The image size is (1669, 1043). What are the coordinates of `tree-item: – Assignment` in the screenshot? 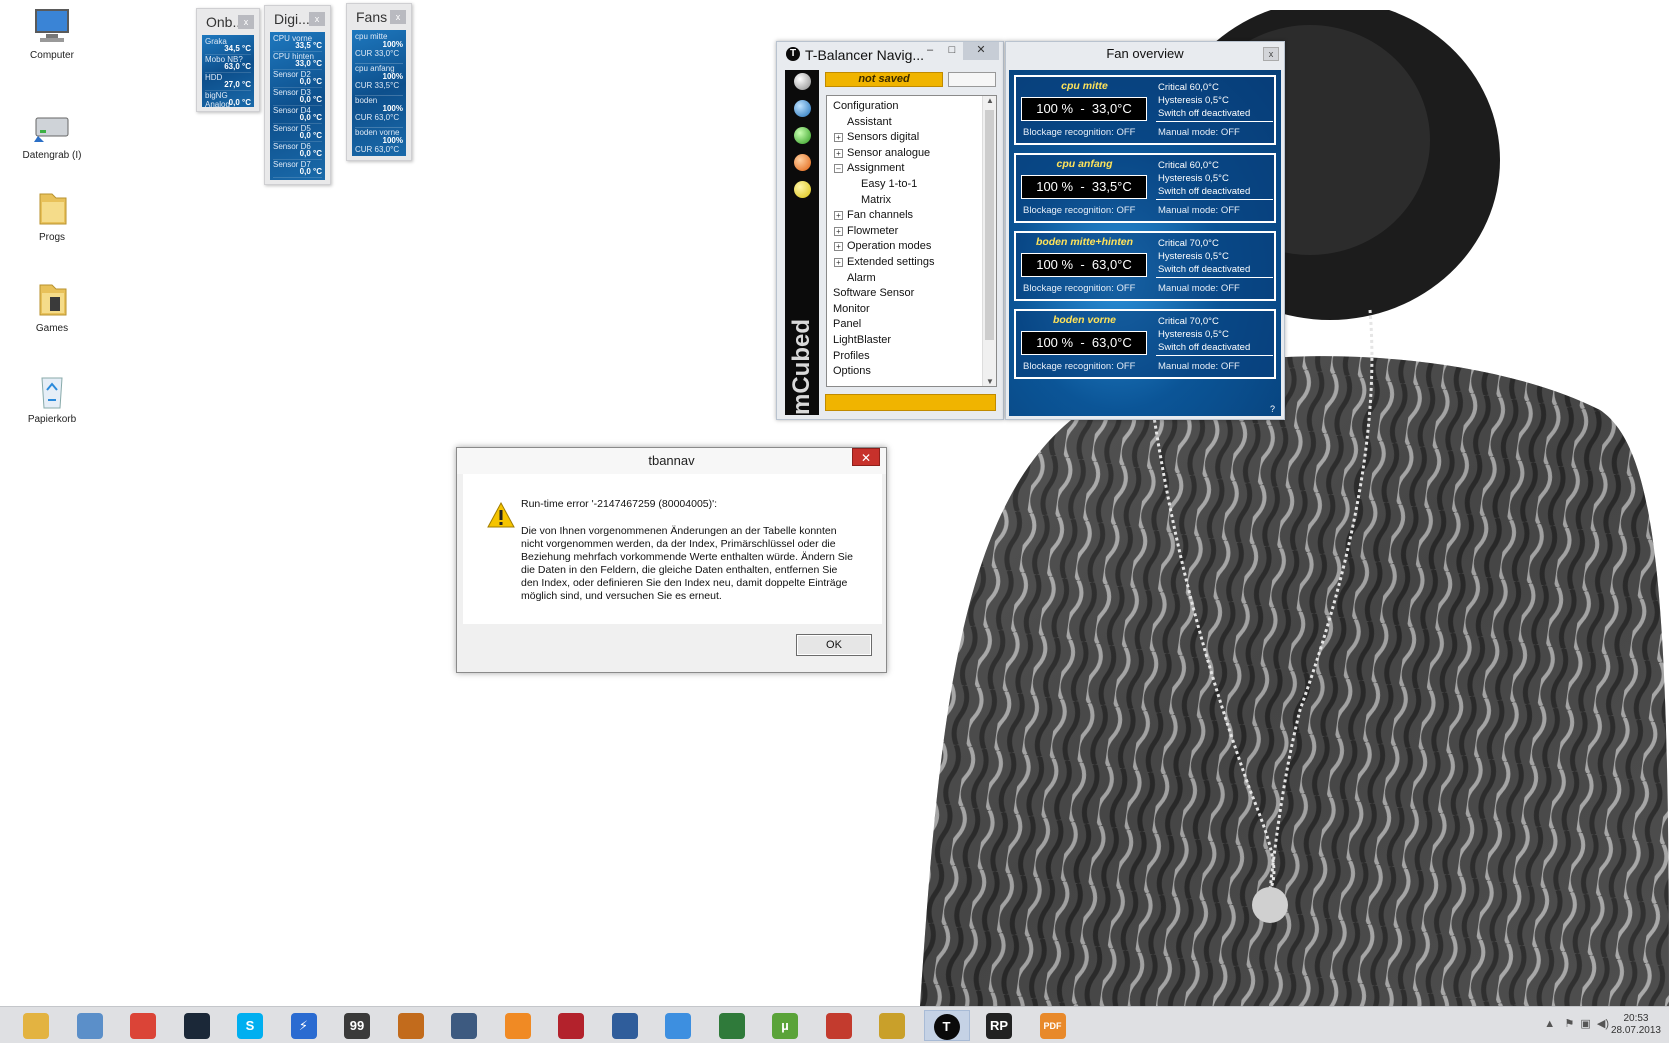 It's located at (869, 168).